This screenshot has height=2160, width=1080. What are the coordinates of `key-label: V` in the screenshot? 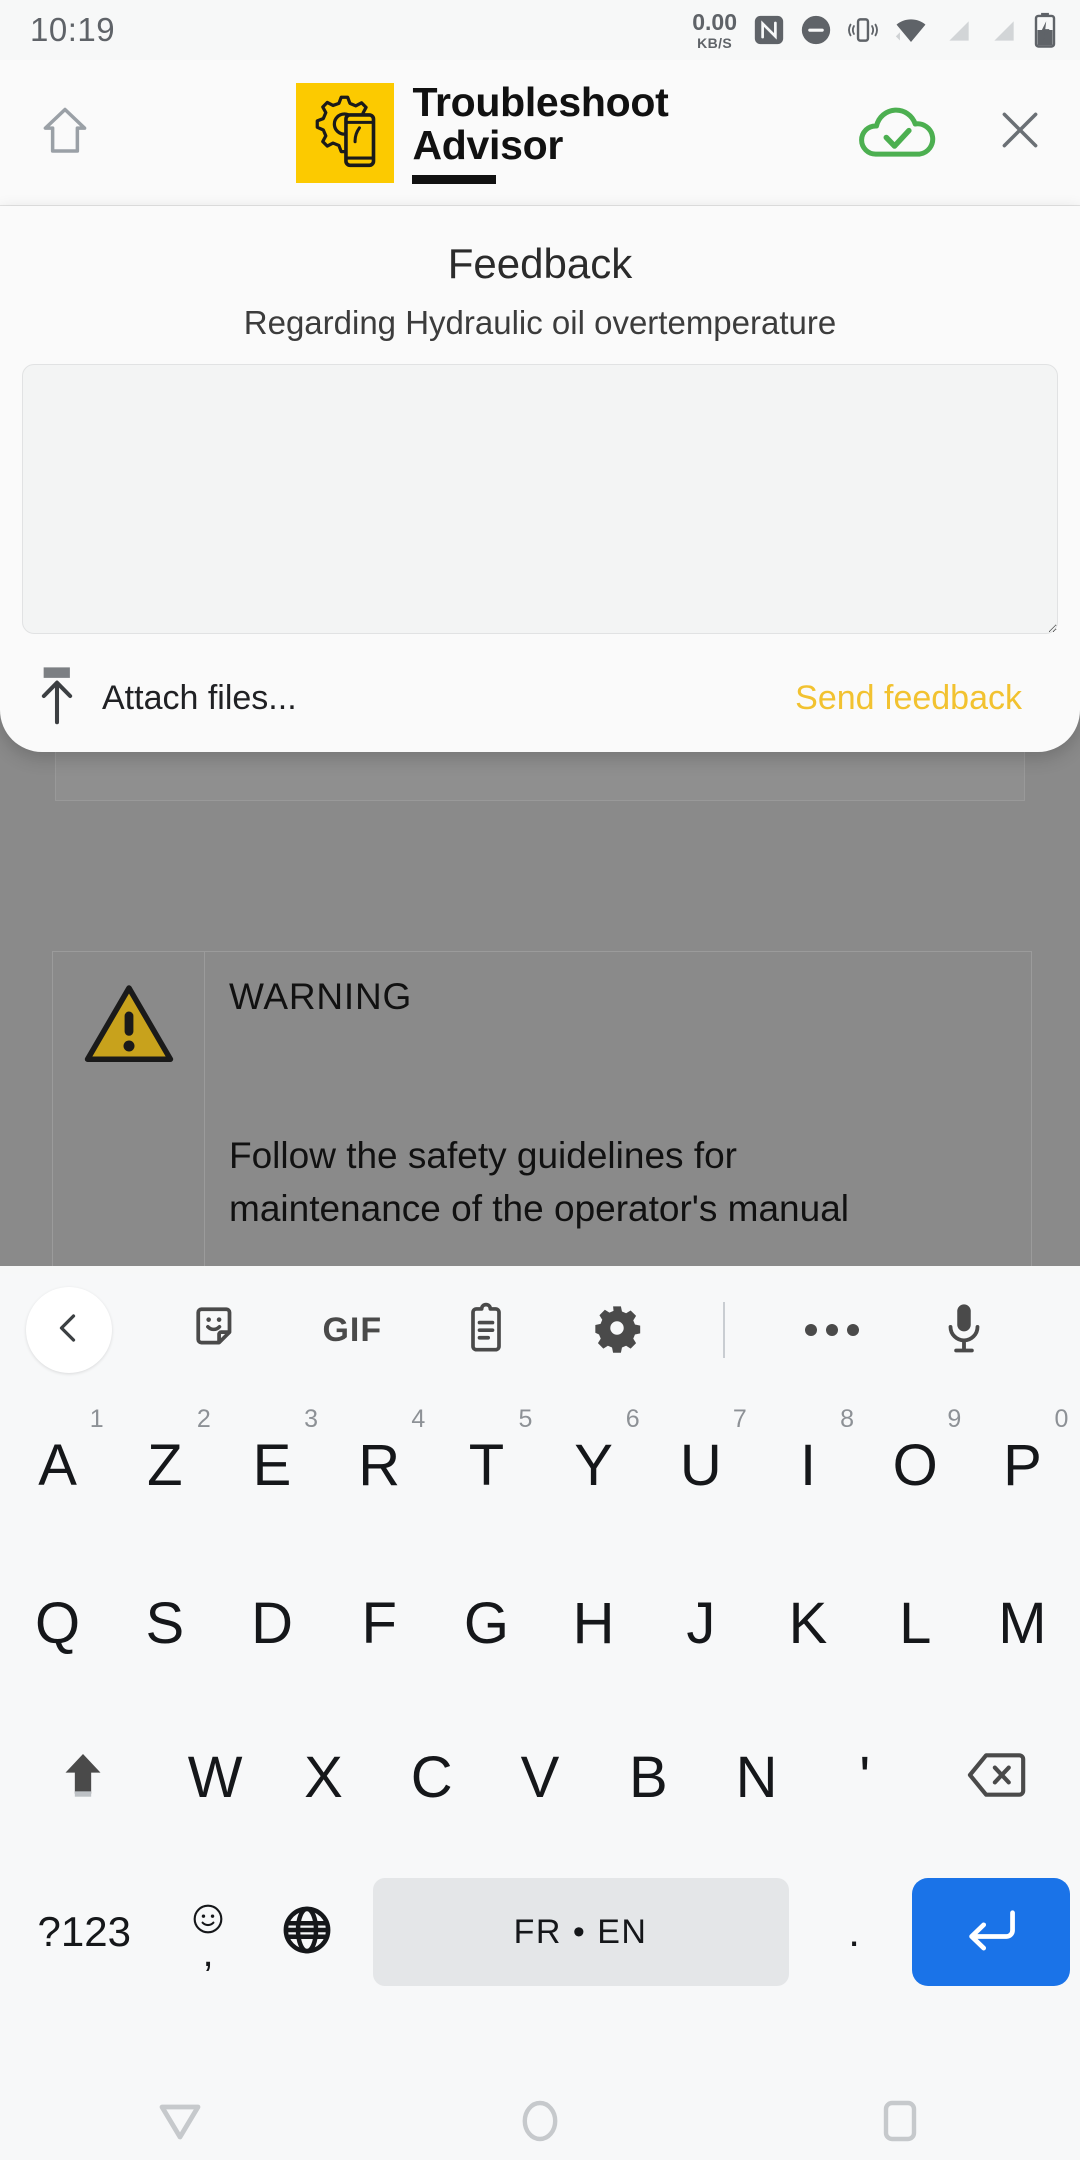 It's located at (540, 1777).